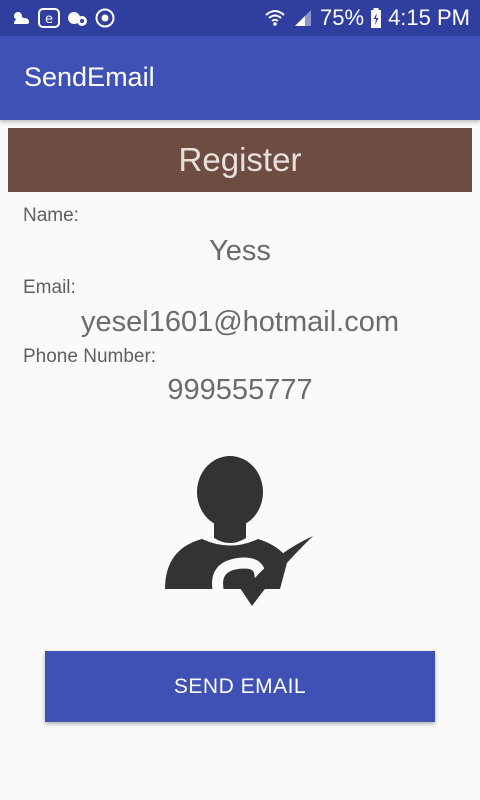 The height and width of the screenshot is (800, 480). I want to click on name-value: Yess, so click(240, 251).